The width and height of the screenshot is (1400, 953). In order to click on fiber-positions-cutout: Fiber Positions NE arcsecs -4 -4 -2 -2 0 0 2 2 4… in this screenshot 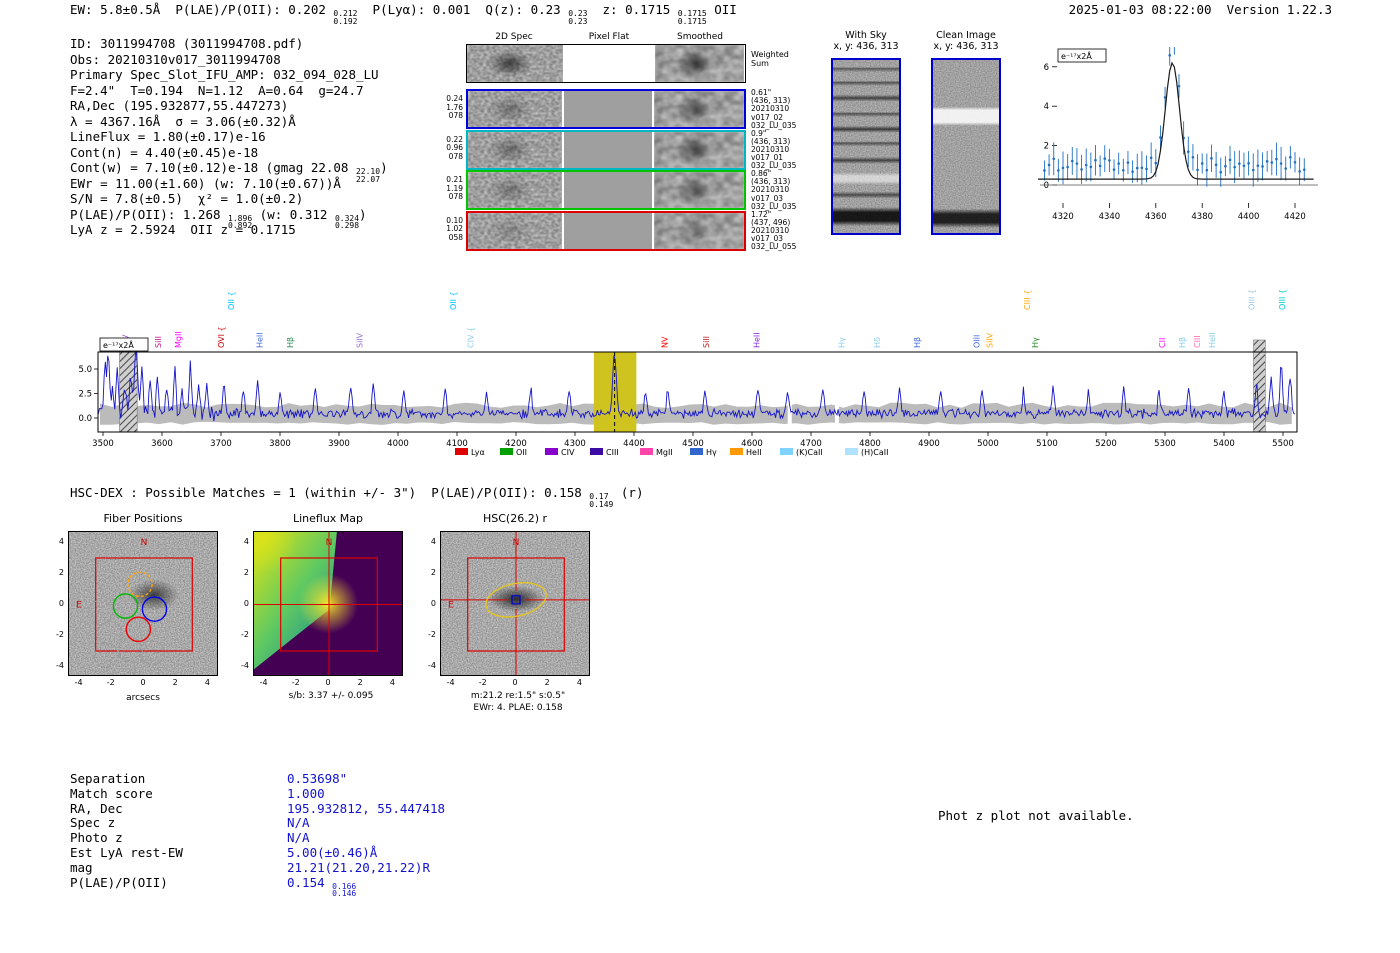, I will do `click(146, 614)`.